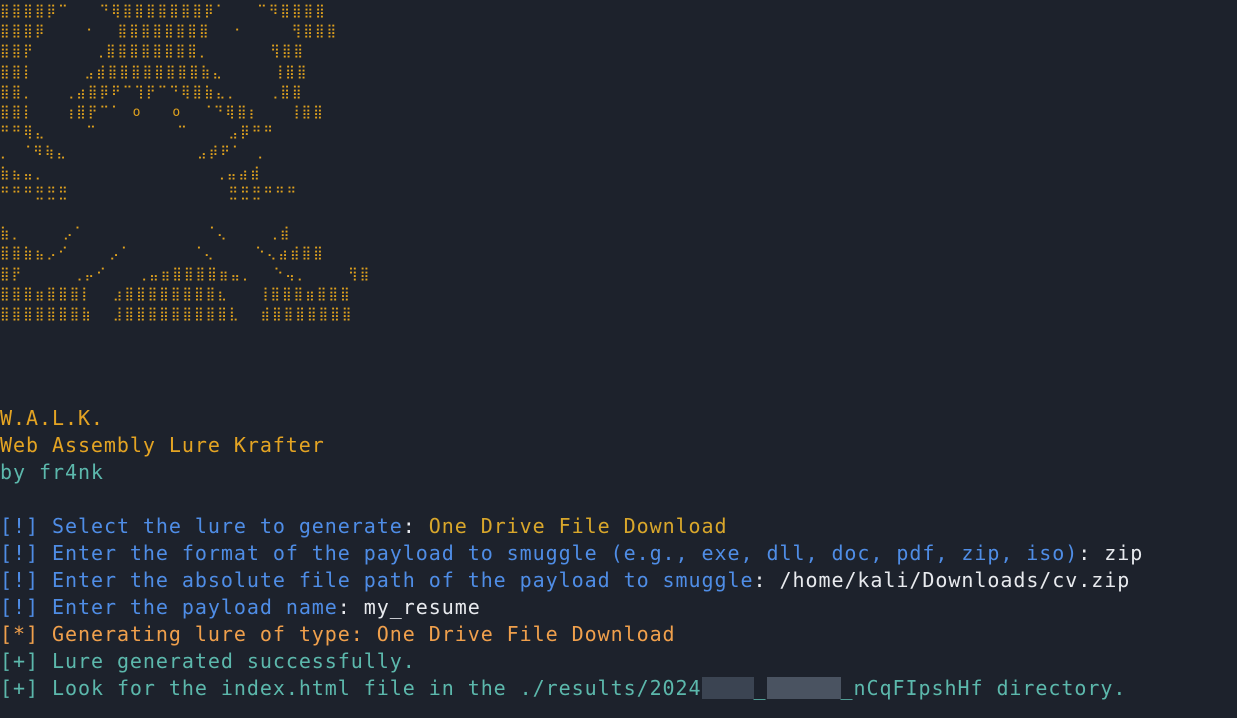  Describe the element at coordinates (194, 607) in the screenshot. I see `prompt-question: Enter the payload name` at that location.